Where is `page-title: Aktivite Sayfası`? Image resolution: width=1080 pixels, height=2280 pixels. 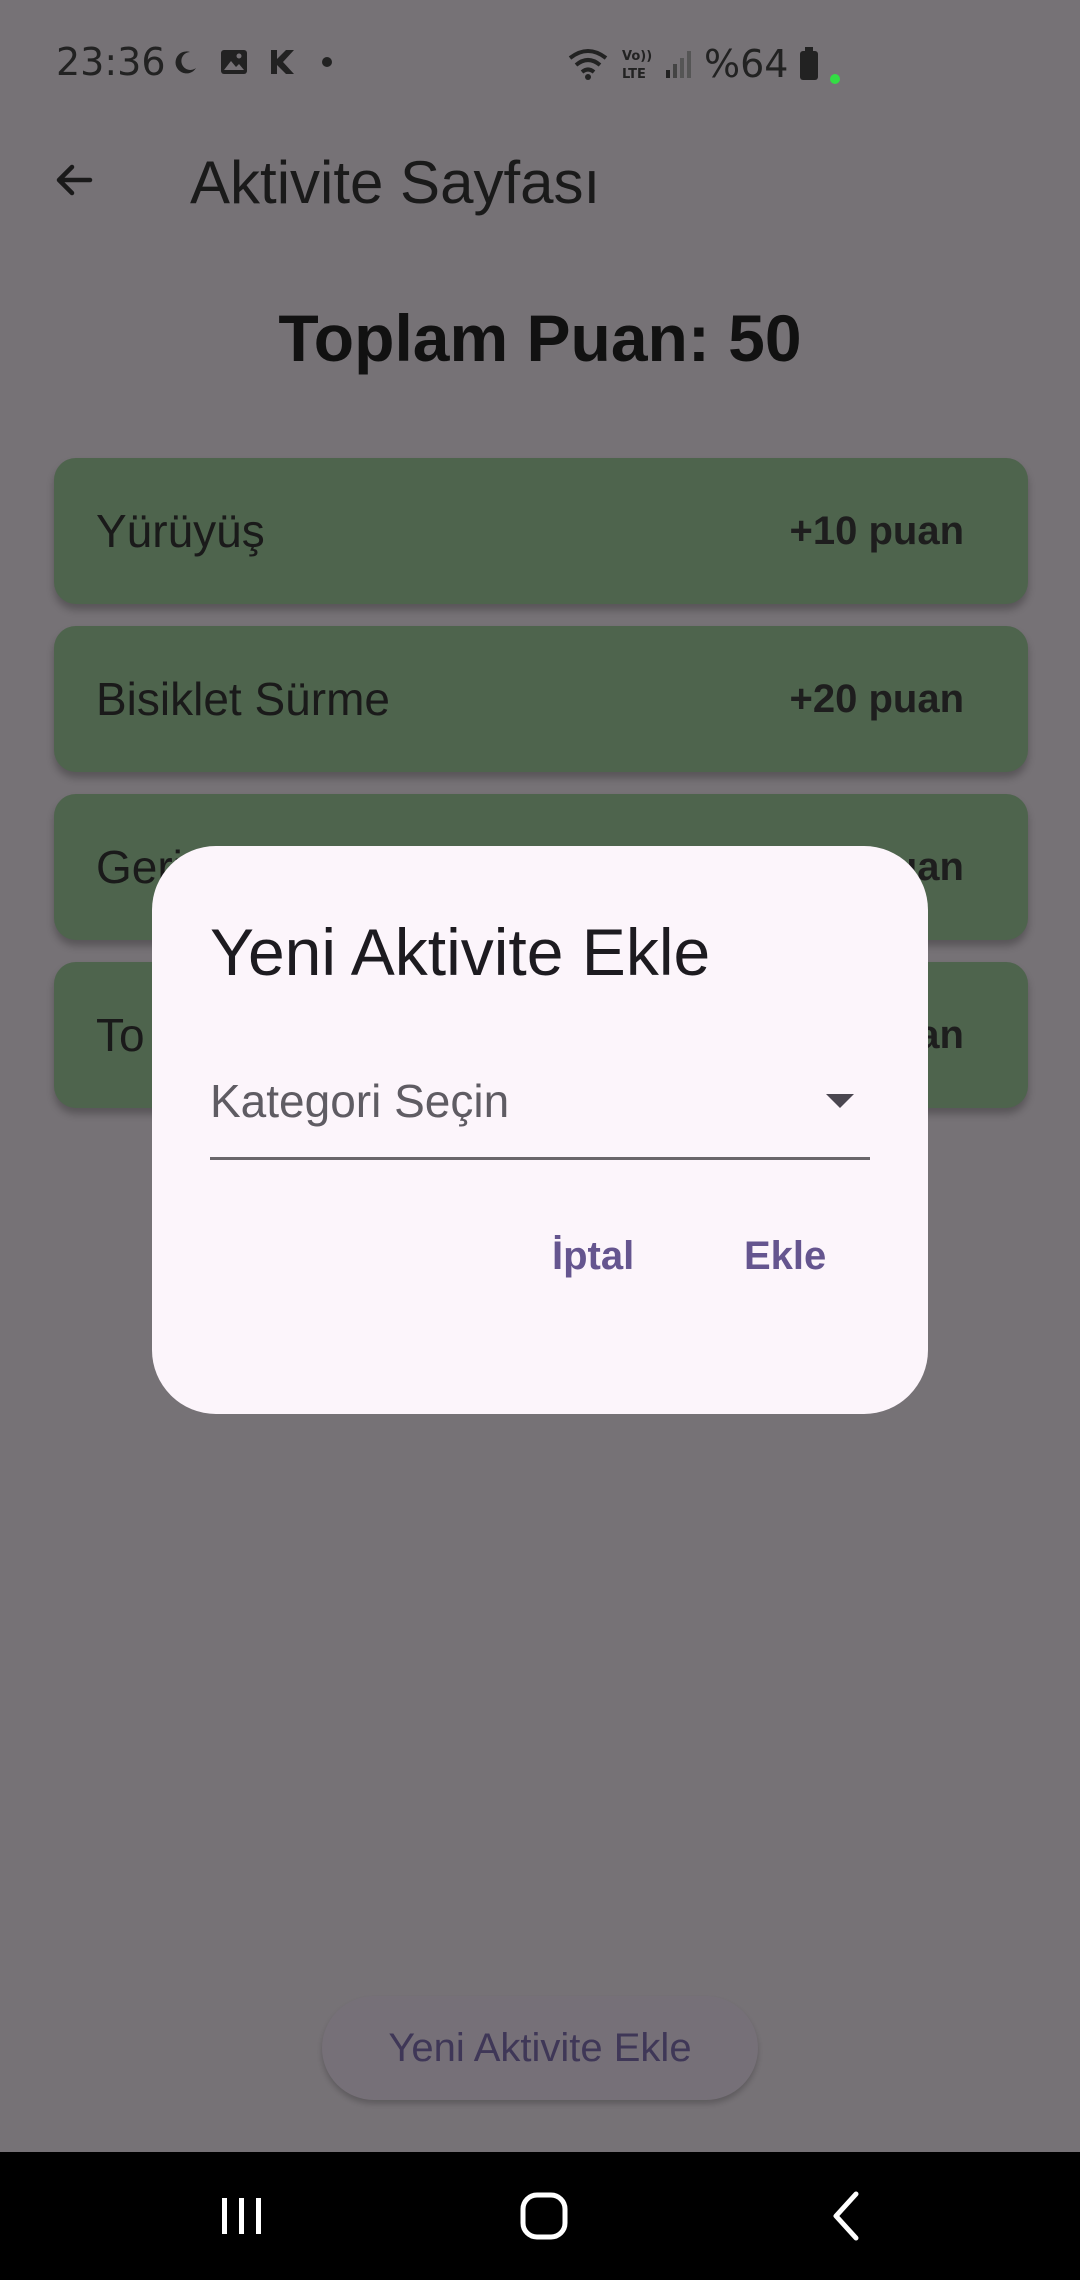 page-title: Aktivite Sayfası is located at coordinates (395, 182).